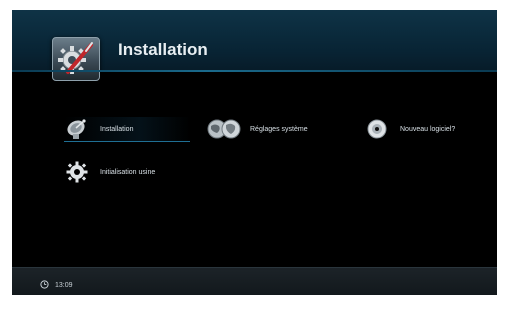 The height and width of the screenshot is (315, 508). Describe the element at coordinates (76, 59) in the screenshot. I see `tools-icon` at that location.